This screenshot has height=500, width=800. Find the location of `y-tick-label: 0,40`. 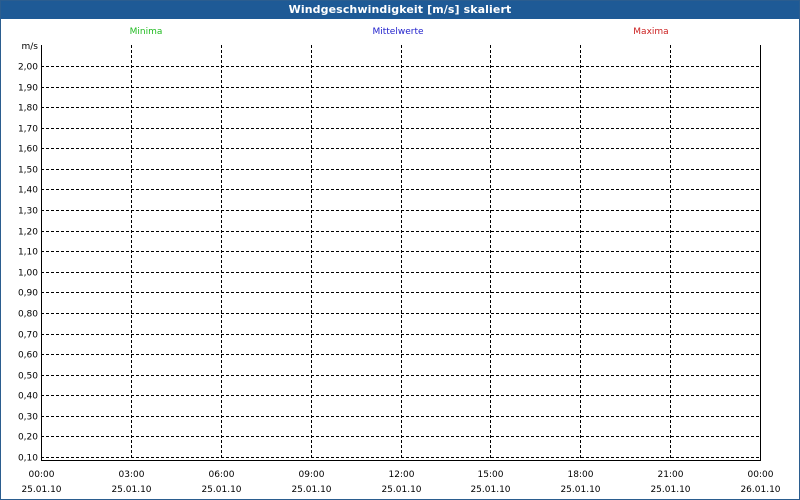

y-tick-label: 0,40 is located at coordinates (28, 397).